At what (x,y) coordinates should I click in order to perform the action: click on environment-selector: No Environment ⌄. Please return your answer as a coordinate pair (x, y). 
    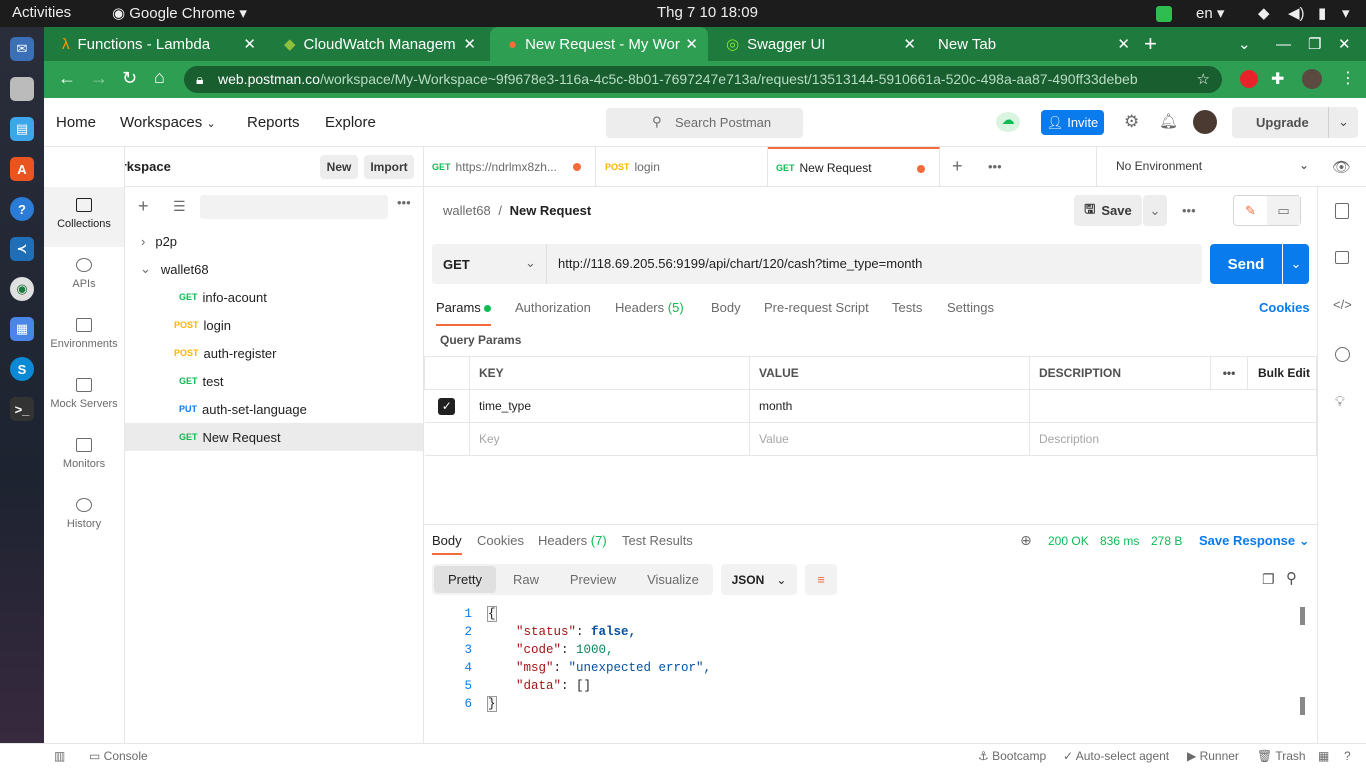
    Looking at the image, I should click on (1207, 167).